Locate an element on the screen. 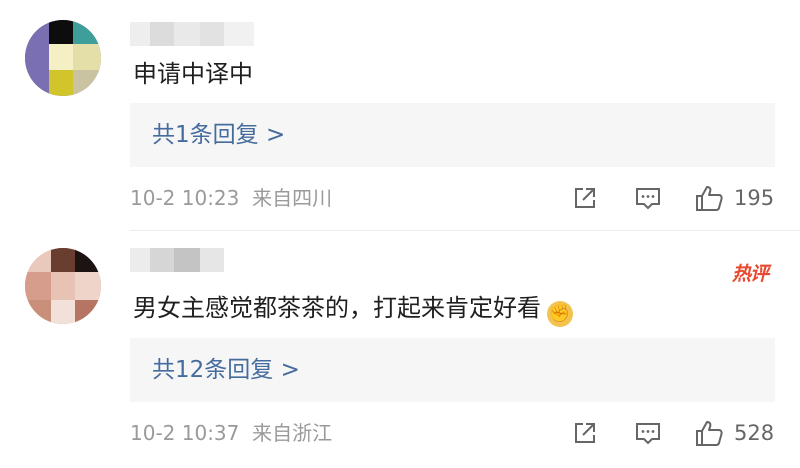 Image resolution: width=800 pixels, height=468 pixels. view-replies-link: 共1条回复 > is located at coordinates (218, 135).